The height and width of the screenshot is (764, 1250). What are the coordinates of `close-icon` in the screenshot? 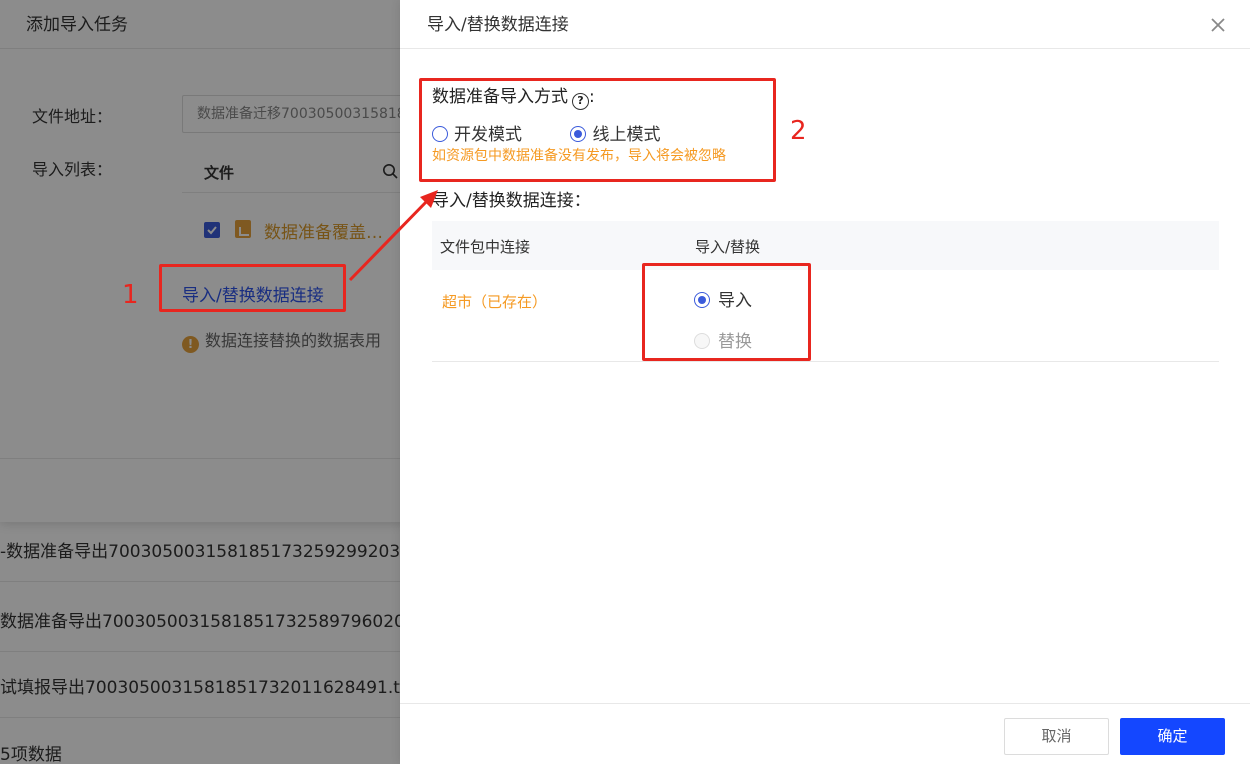 It's located at (1218, 25).